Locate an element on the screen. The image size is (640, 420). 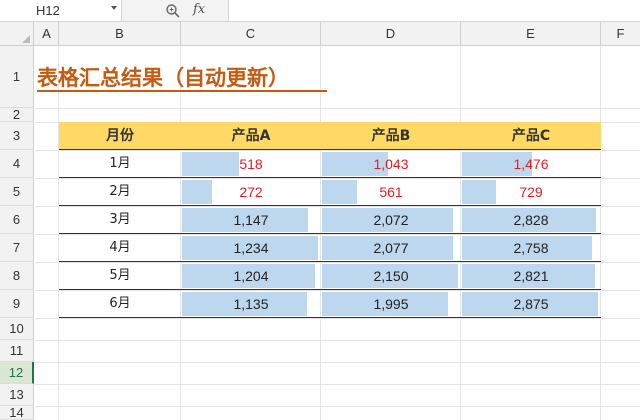
magnifier-icon is located at coordinates (173, 11).